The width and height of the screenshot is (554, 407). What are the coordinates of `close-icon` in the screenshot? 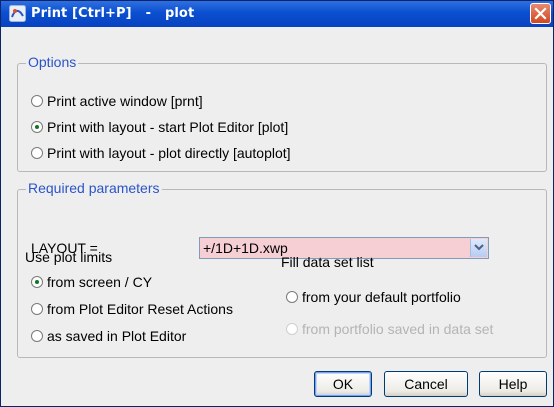 It's located at (540, 13).